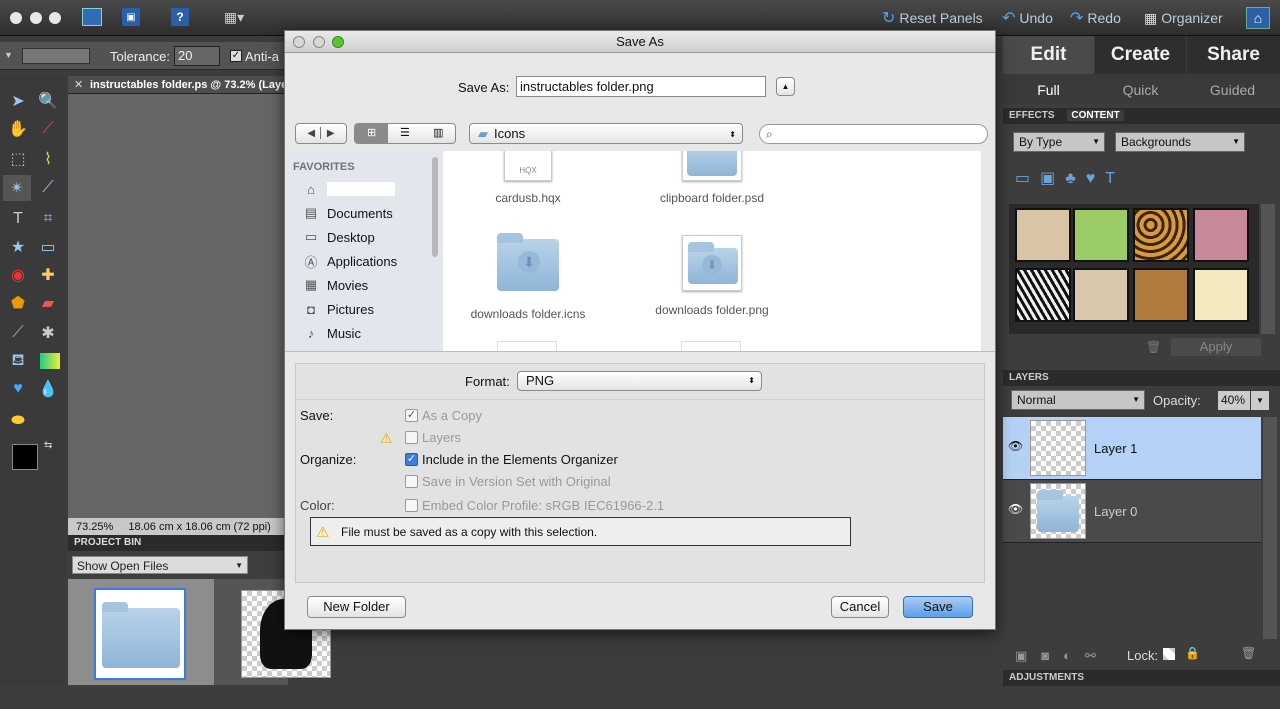  Describe the element at coordinates (1078, 400) in the screenshot. I see `blend-mode-dropdown: Normal` at that location.